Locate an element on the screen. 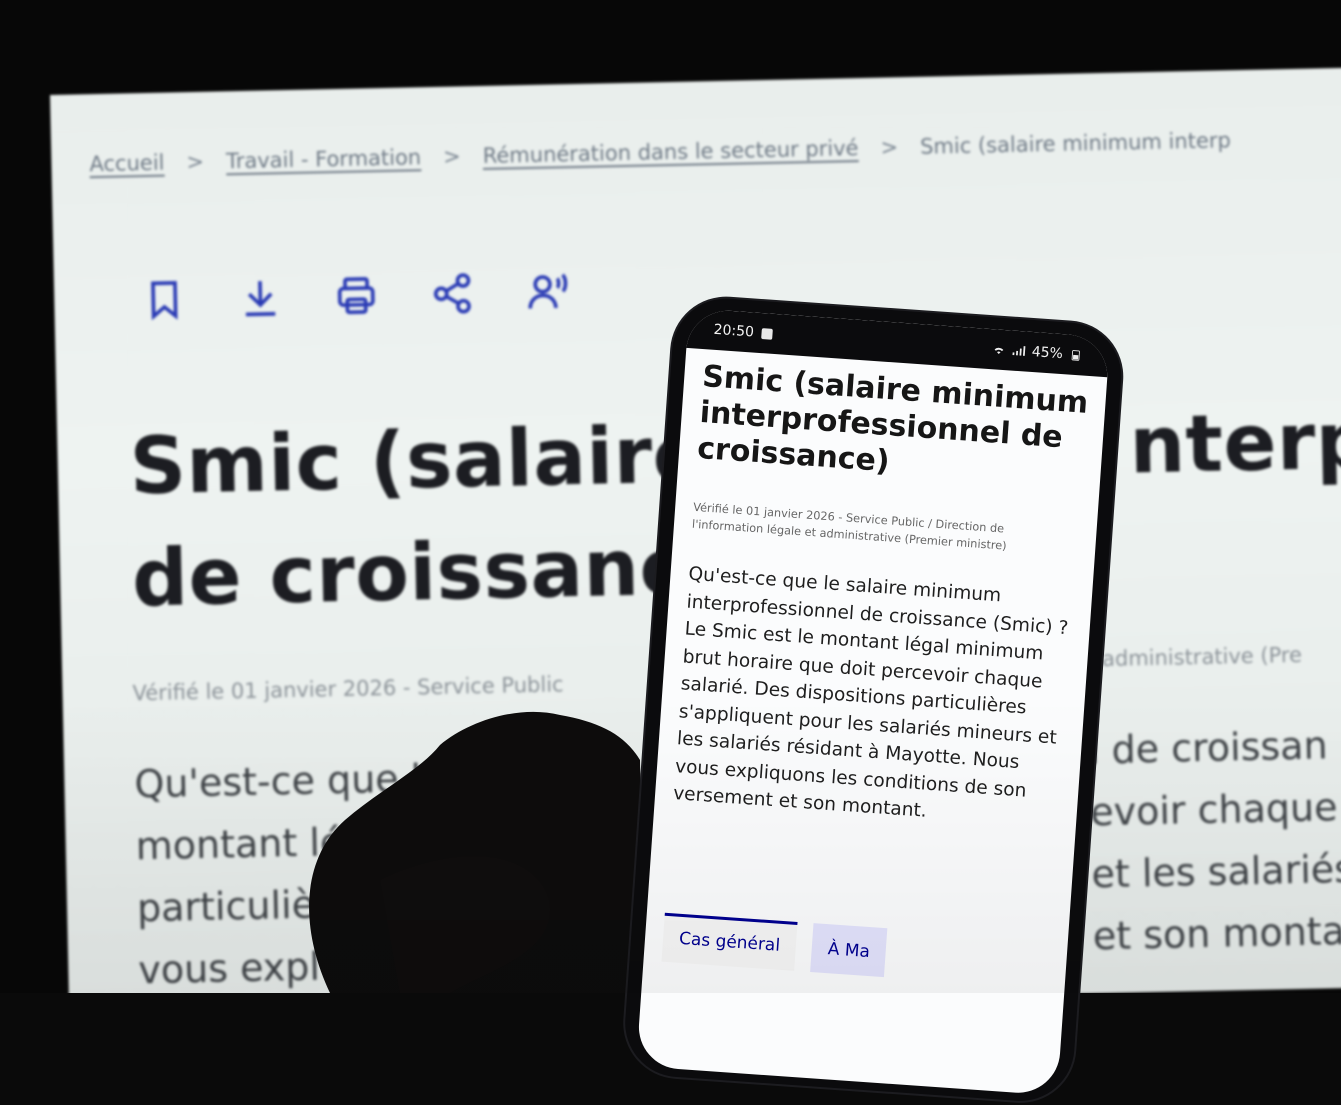 Image resolution: width=1341 pixels, height=1105 pixels. tab-mayotte: À Ma is located at coordinates (849, 950).